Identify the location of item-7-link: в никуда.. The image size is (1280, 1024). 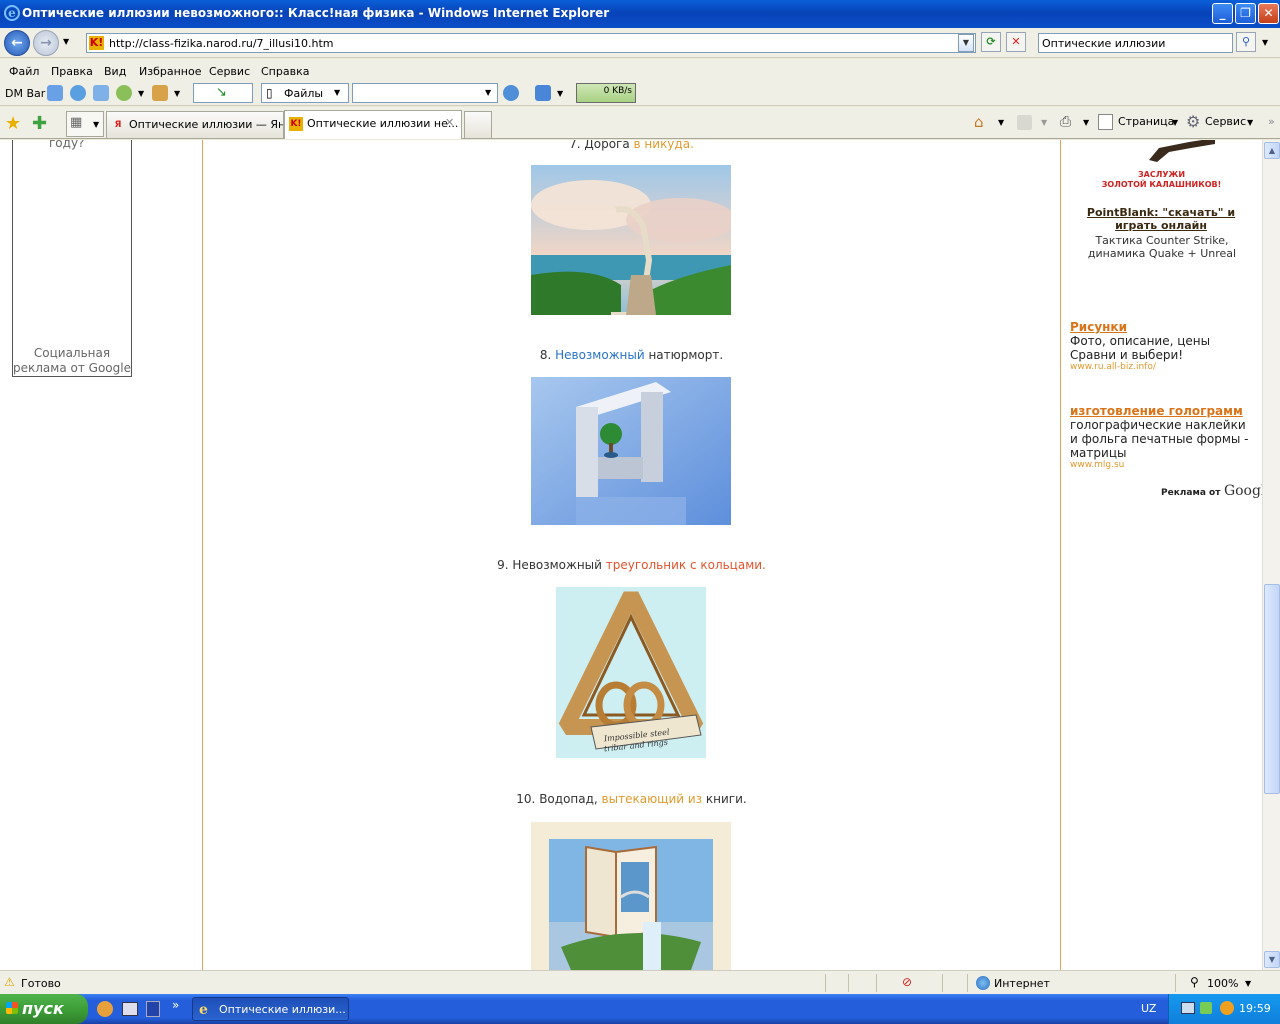
(664, 145).